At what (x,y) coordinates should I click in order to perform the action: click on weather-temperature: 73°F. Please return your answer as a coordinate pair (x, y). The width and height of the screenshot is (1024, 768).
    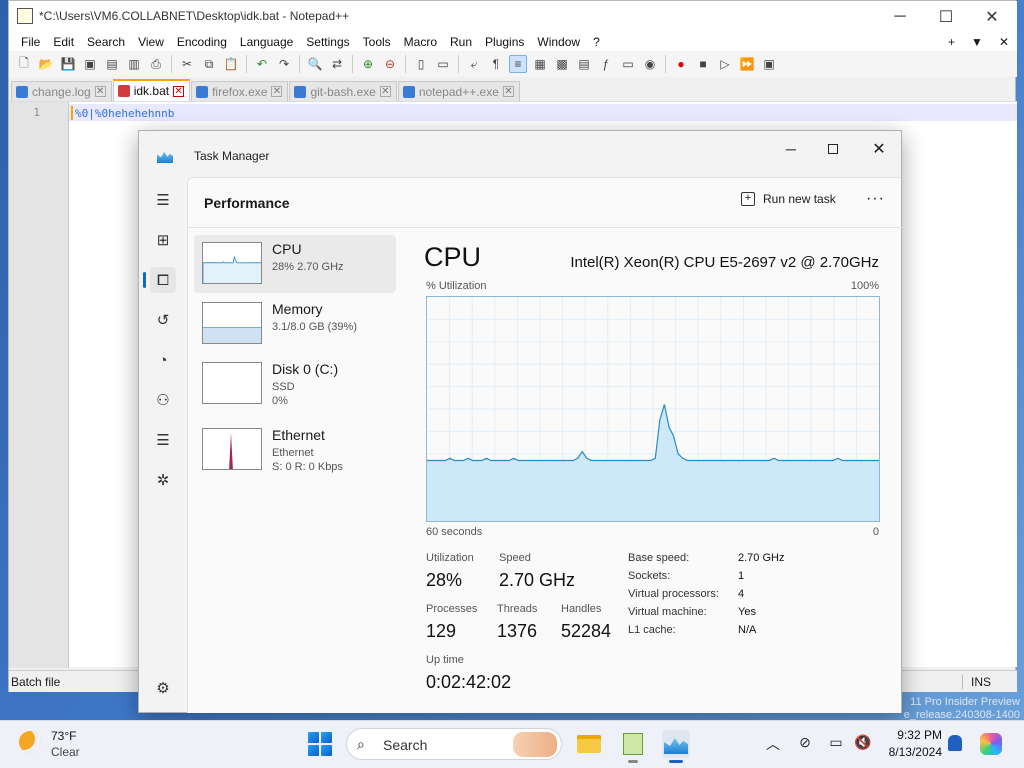
    Looking at the image, I should click on (63, 736).